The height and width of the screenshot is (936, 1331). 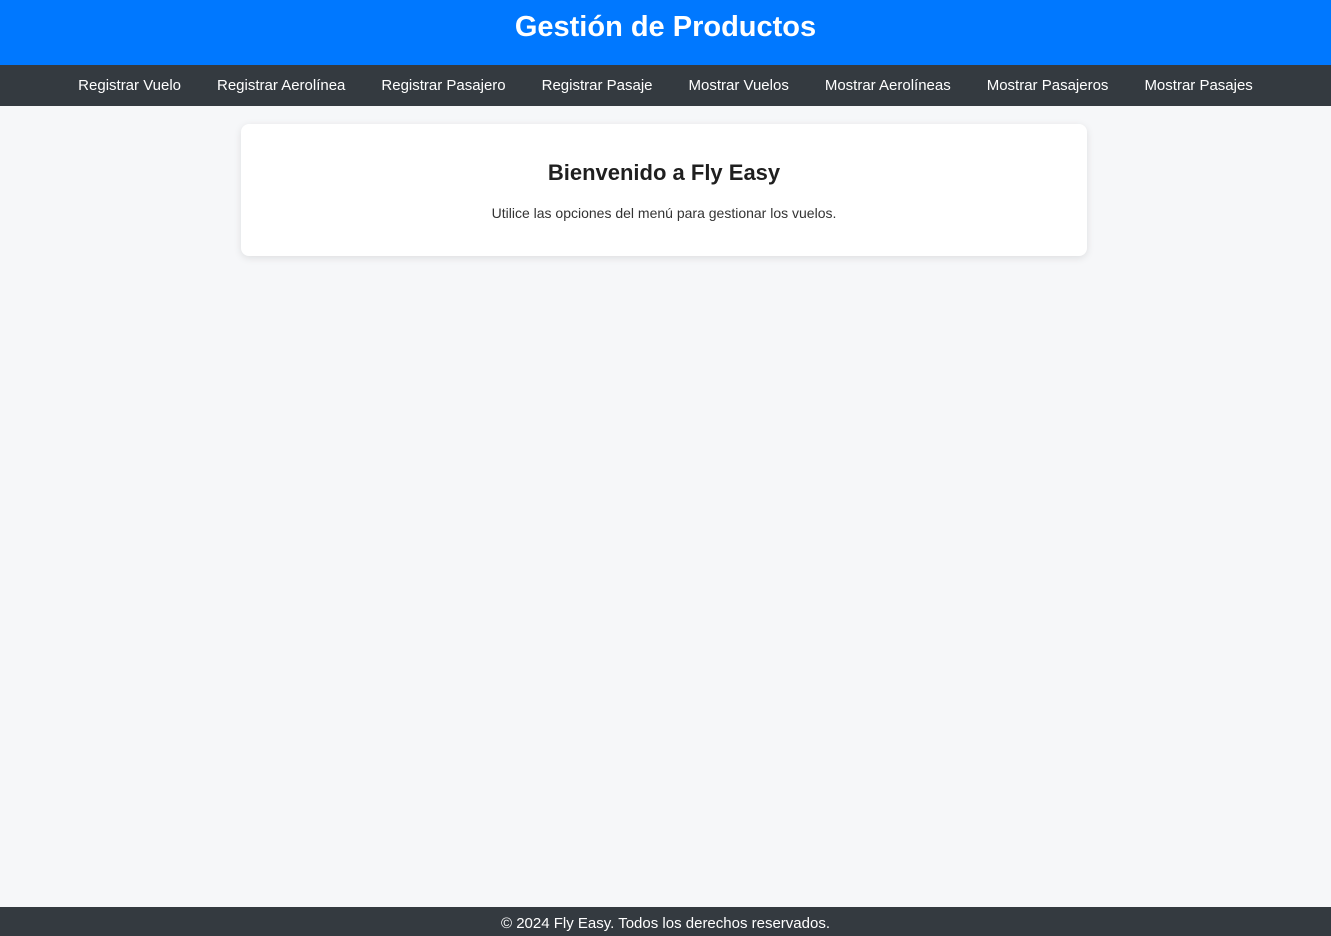 I want to click on page-title: Gestión de Productos, so click(x=665, y=27).